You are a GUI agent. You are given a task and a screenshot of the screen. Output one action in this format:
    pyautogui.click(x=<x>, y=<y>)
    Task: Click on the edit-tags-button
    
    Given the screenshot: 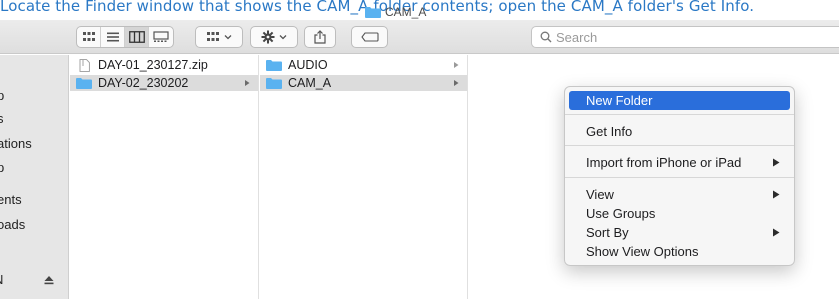 What is the action you would take?
    pyautogui.click(x=369, y=37)
    